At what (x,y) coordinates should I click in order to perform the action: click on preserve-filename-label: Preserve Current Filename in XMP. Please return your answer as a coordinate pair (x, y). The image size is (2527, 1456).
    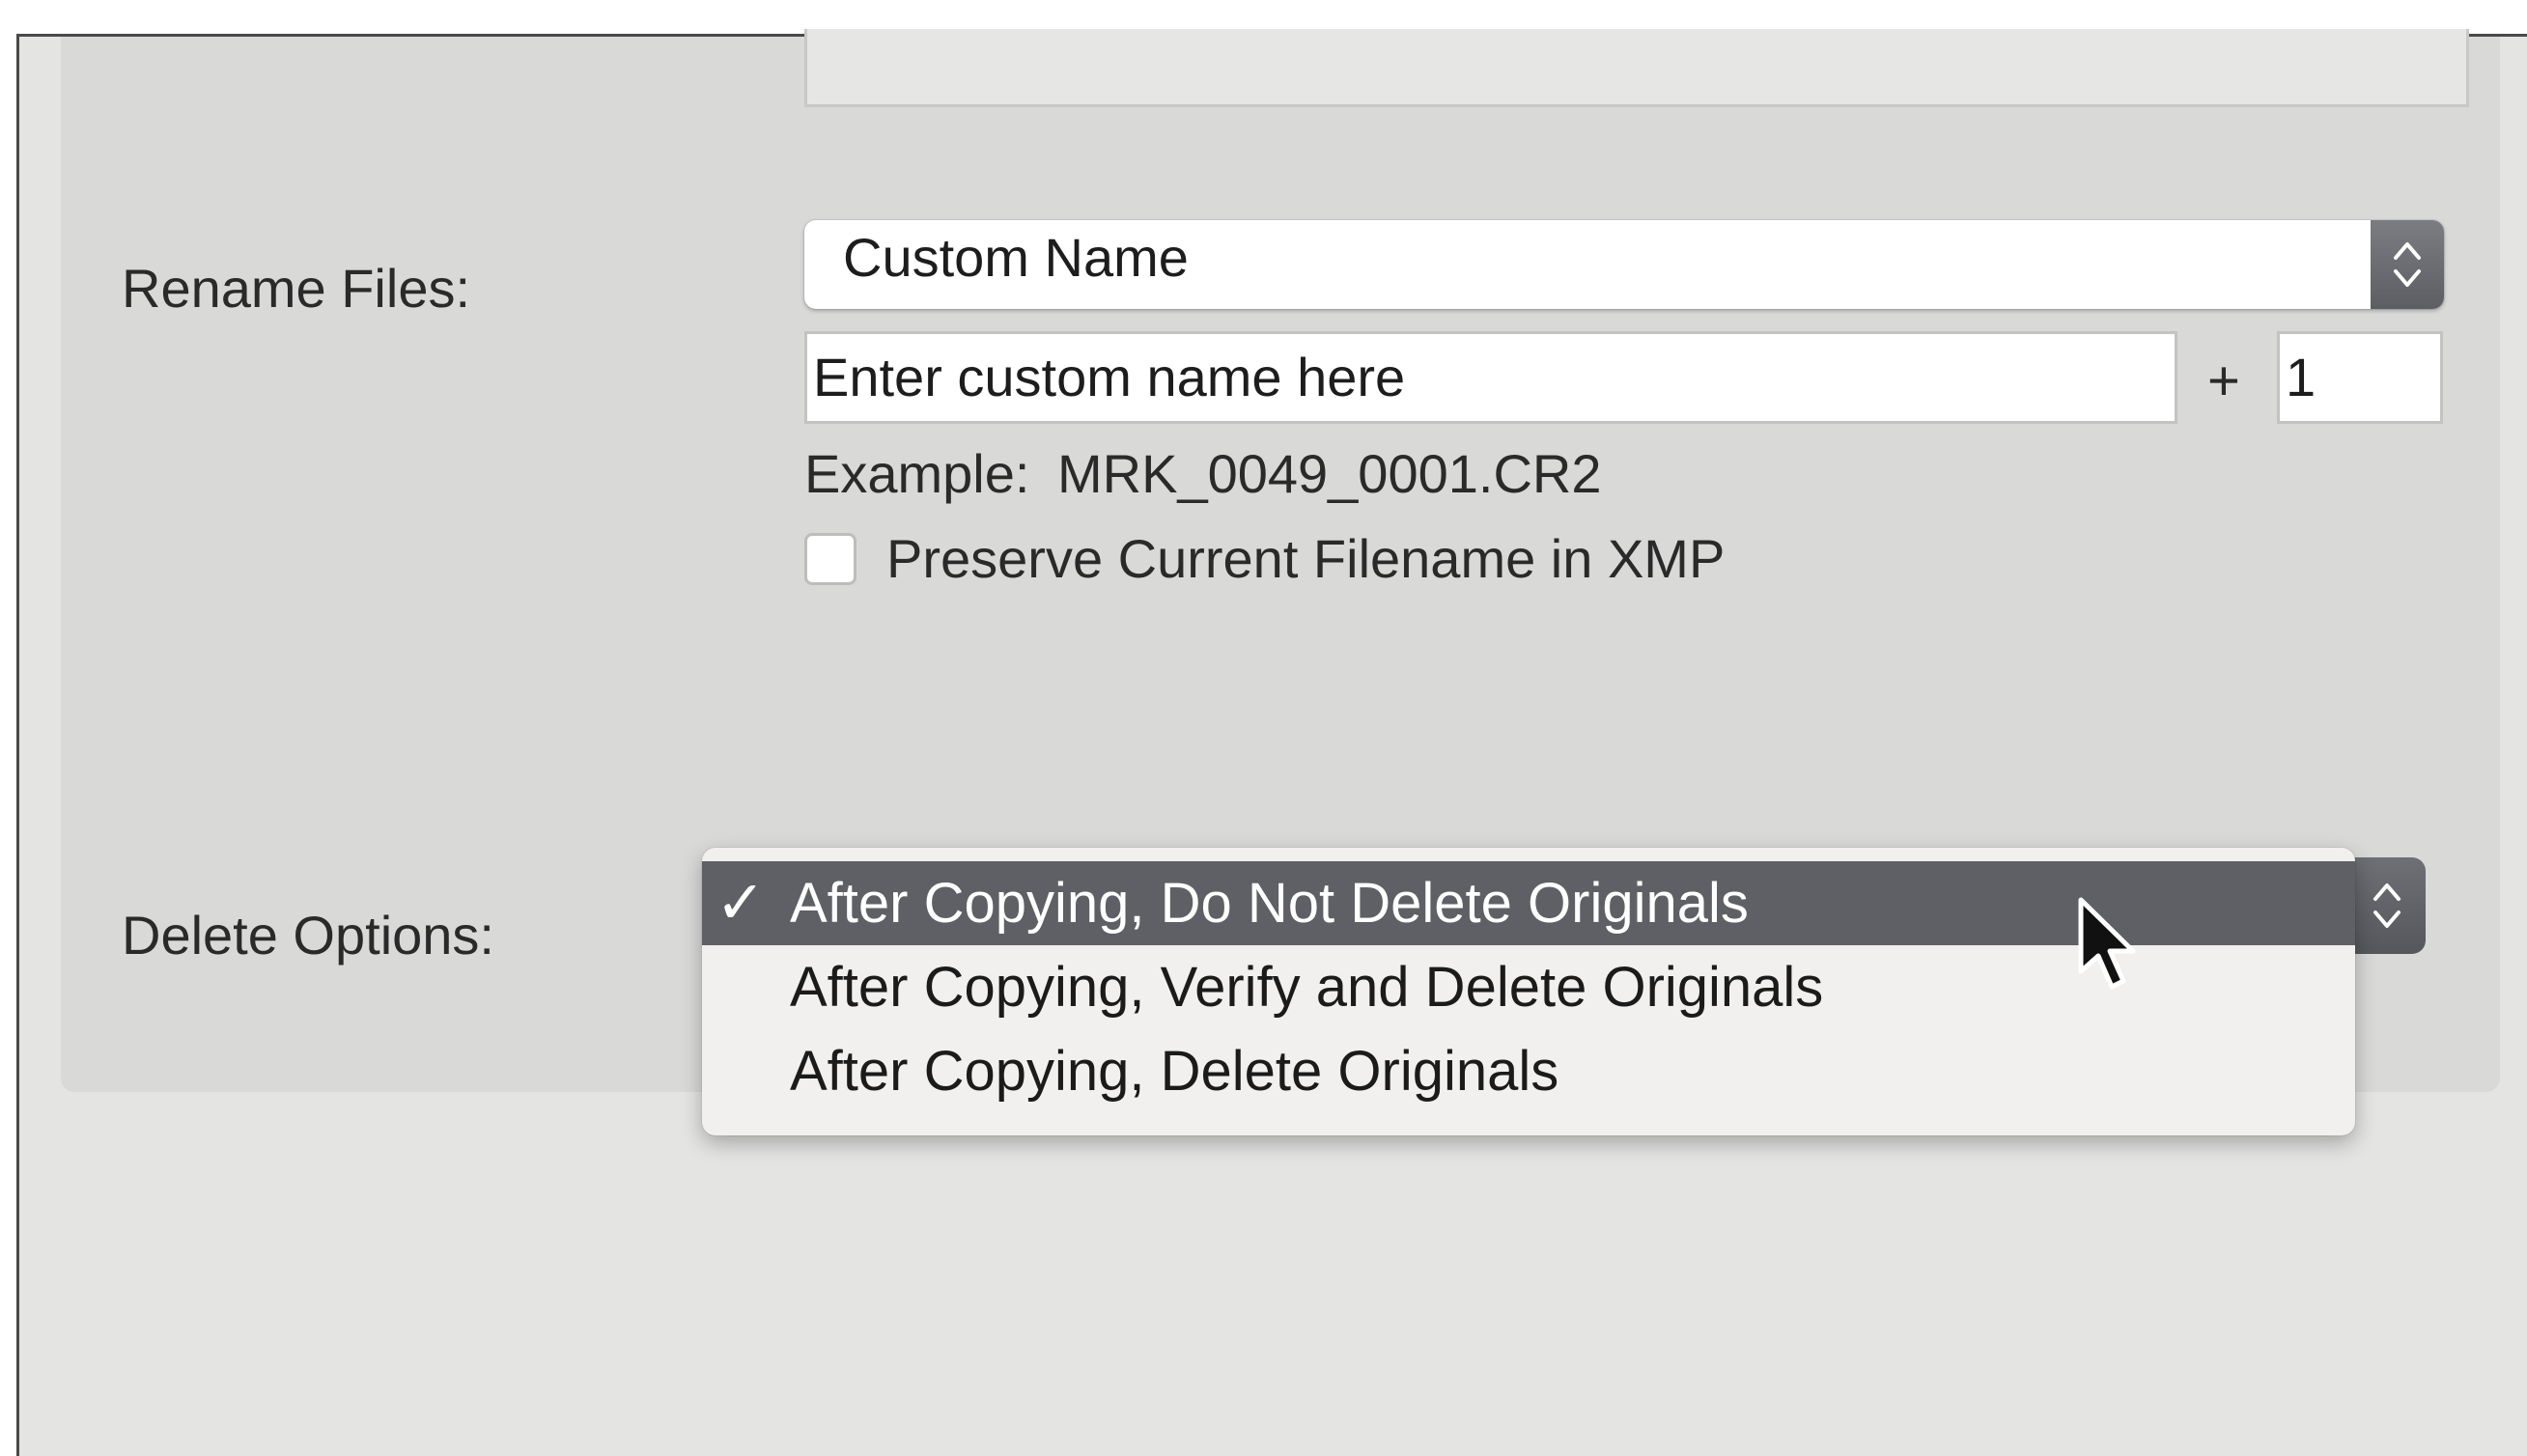
    Looking at the image, I should click on (1306, 559).